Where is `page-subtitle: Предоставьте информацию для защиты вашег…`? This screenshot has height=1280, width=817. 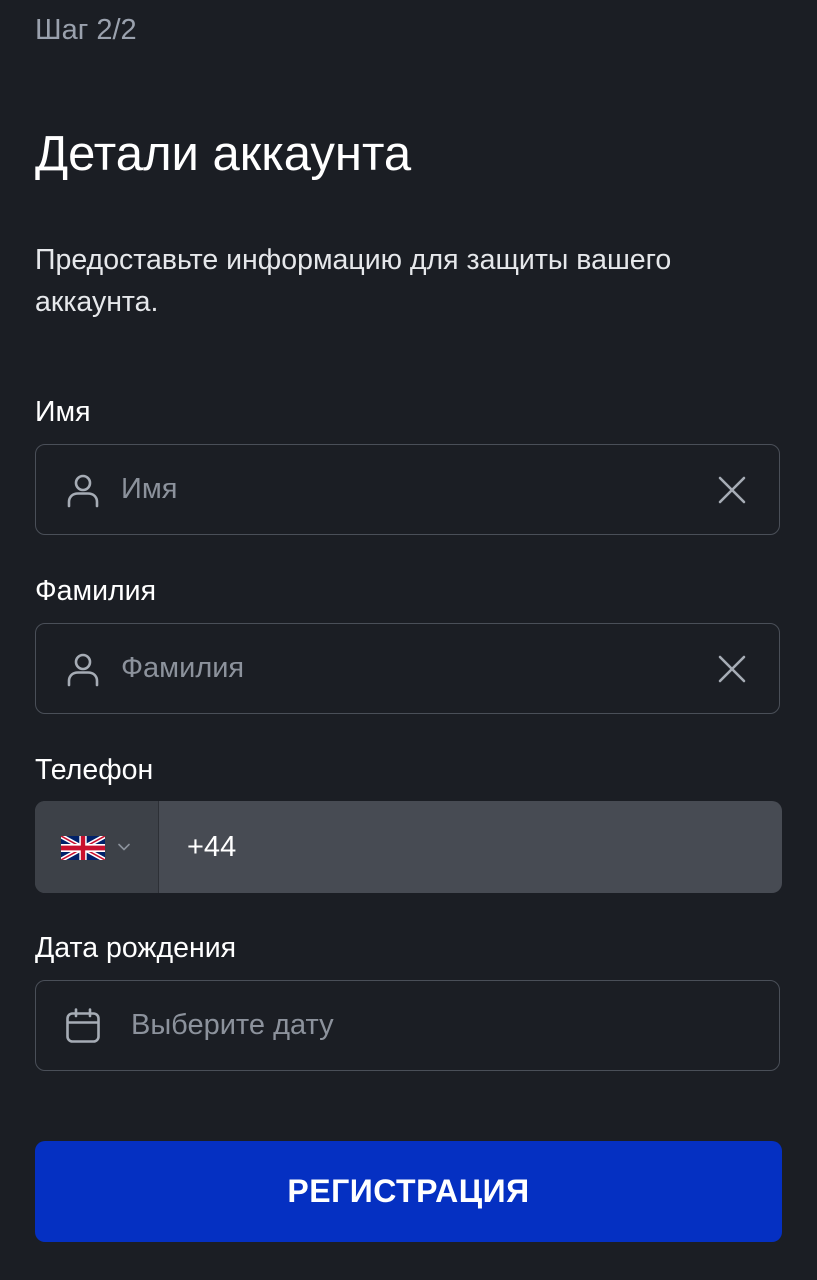 page-subtitle: Предоставьте информацию для защиты вашег… is located at coordinates (353, 281).